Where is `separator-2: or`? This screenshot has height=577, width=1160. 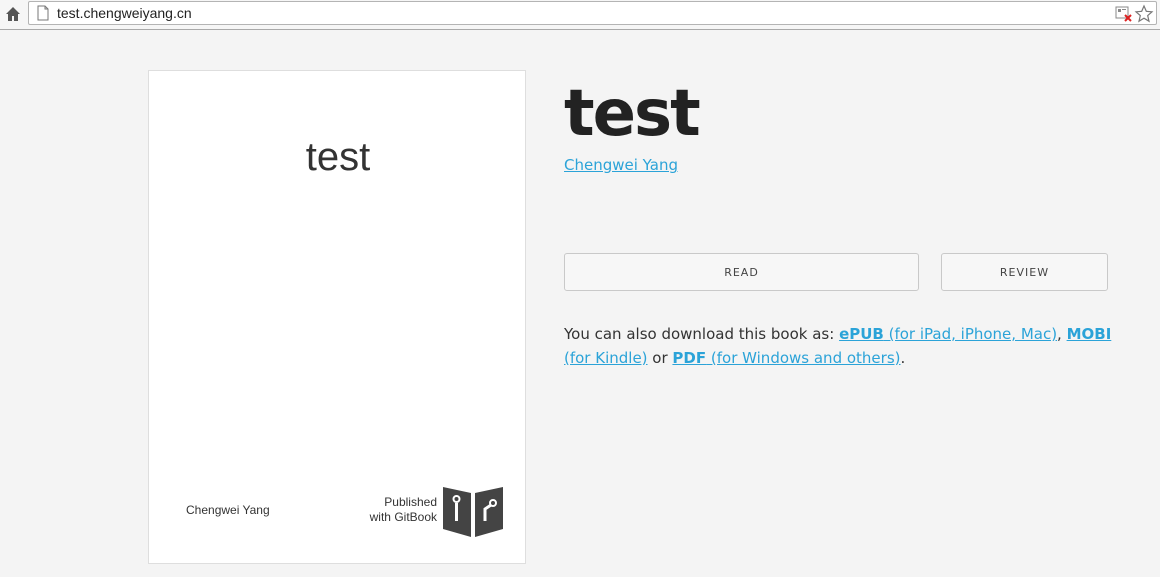 separator-2: or is located at coordinates (660, 358).